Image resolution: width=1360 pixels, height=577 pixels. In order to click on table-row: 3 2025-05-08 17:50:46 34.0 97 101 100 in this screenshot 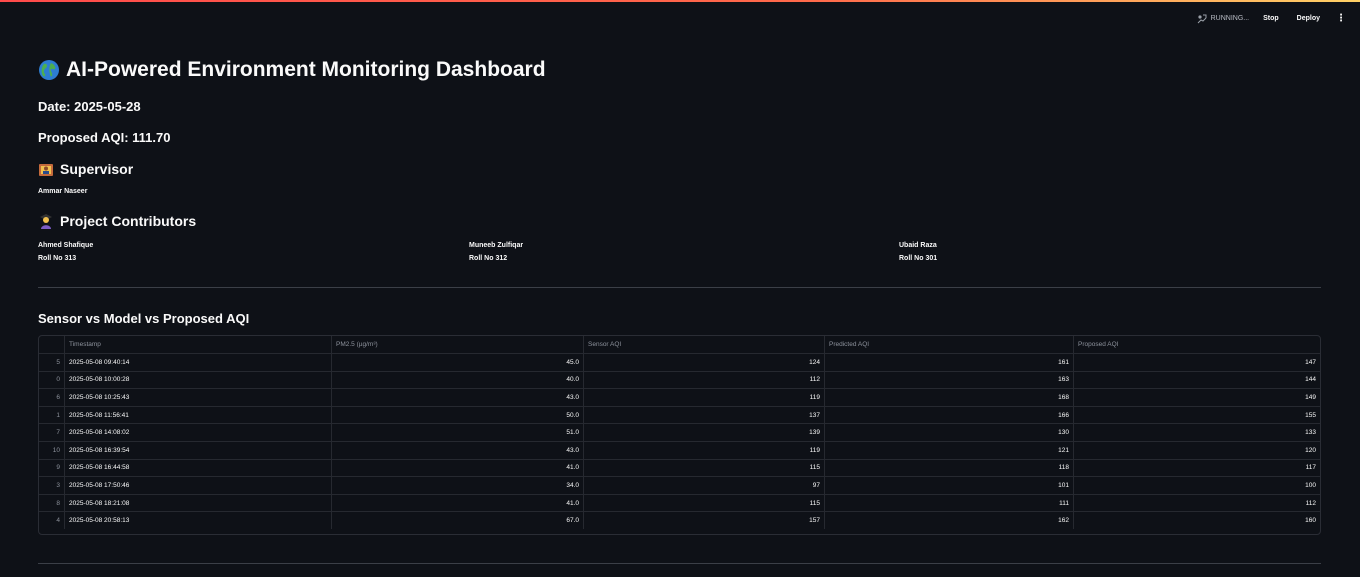, I will do `click(679, 485)`.